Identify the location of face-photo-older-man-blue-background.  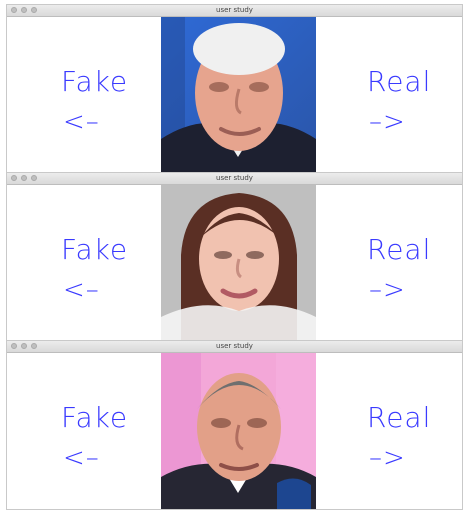
(238, 95).